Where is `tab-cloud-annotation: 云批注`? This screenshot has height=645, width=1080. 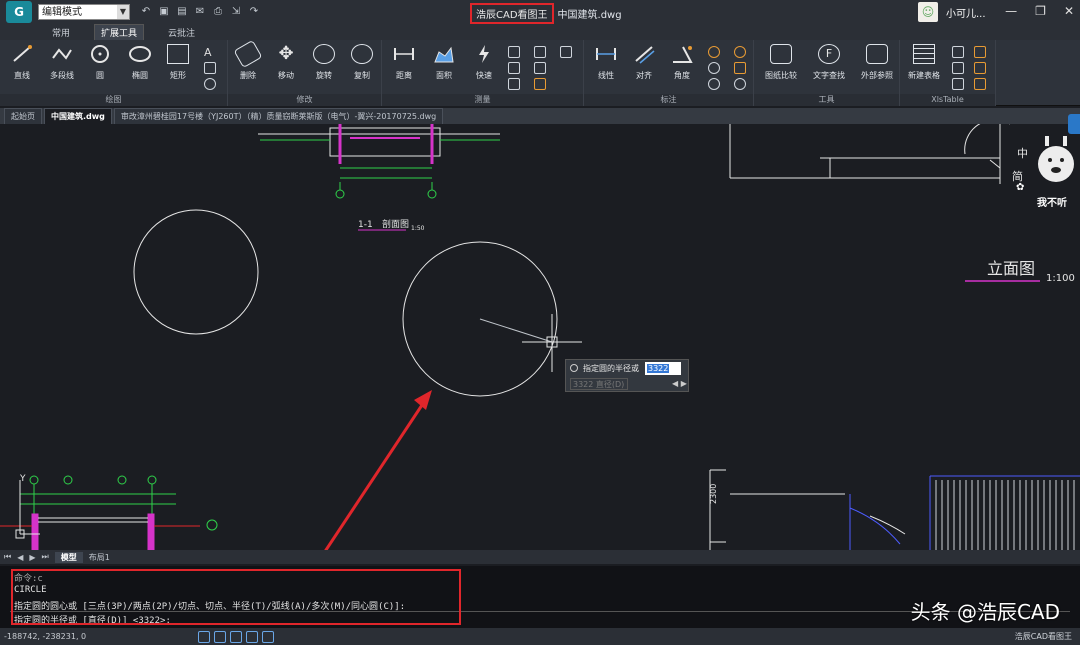
tab-cloud-annotation: 云批注 is located at coordinates (181, 32).